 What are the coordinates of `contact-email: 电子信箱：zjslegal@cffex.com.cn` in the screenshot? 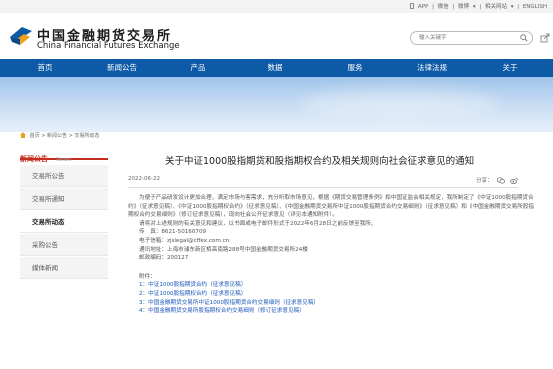 It's located at (184, 240).